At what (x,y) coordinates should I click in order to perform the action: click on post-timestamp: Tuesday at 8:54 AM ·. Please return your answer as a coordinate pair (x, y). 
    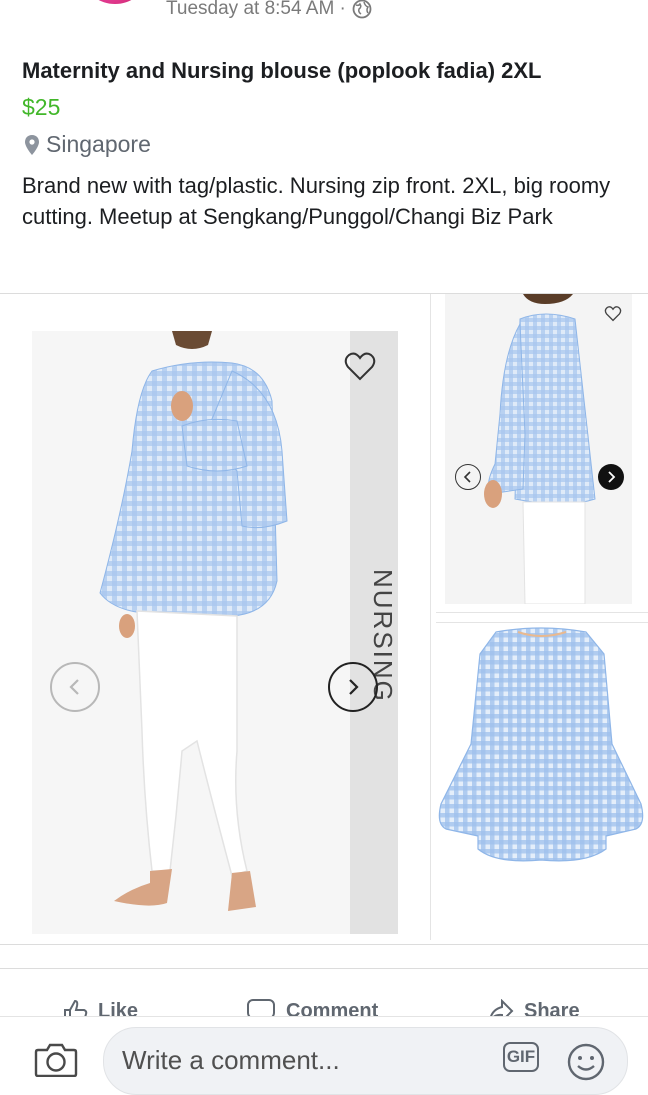
    Looking at the image, I should click on (269, 10).